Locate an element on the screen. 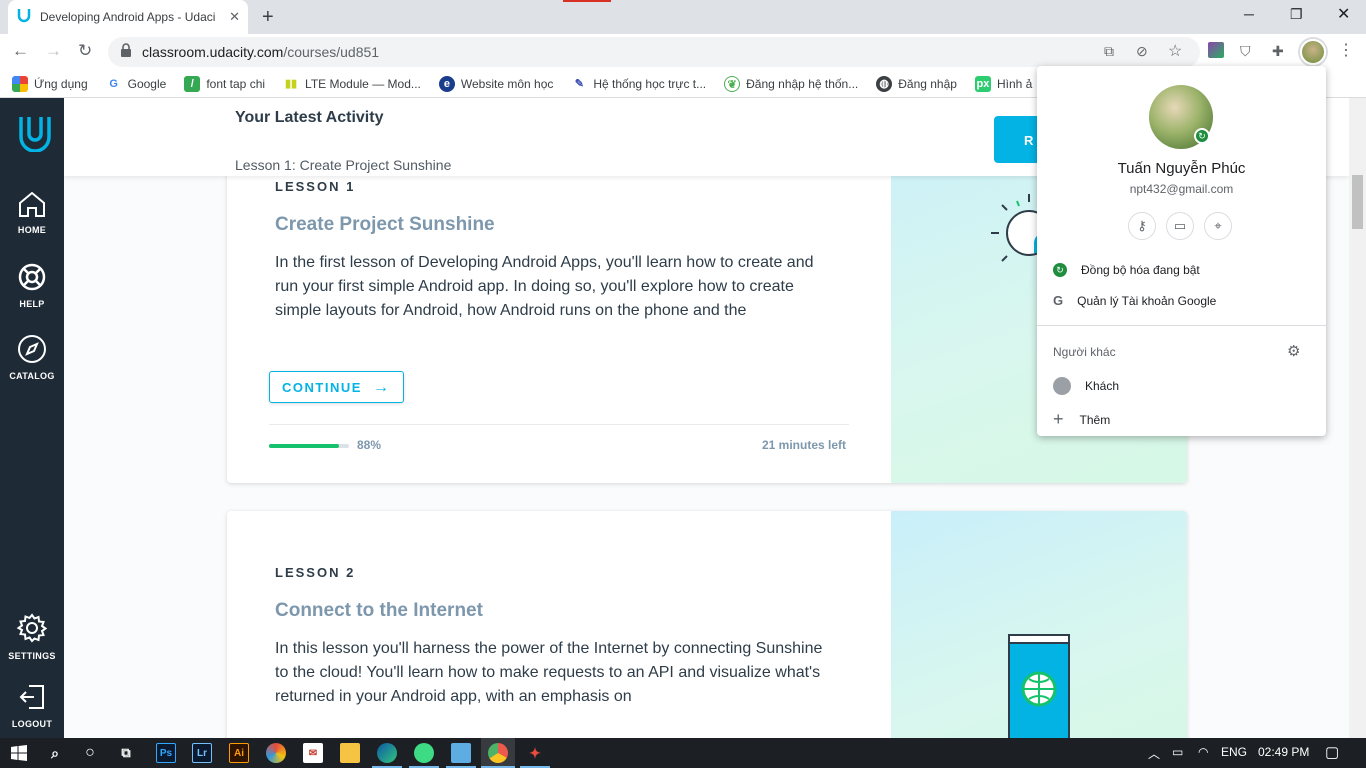 The height and width of the screenshot is (768, 1366). continue-label: CONTINUE is located at coordinates (322, 387).